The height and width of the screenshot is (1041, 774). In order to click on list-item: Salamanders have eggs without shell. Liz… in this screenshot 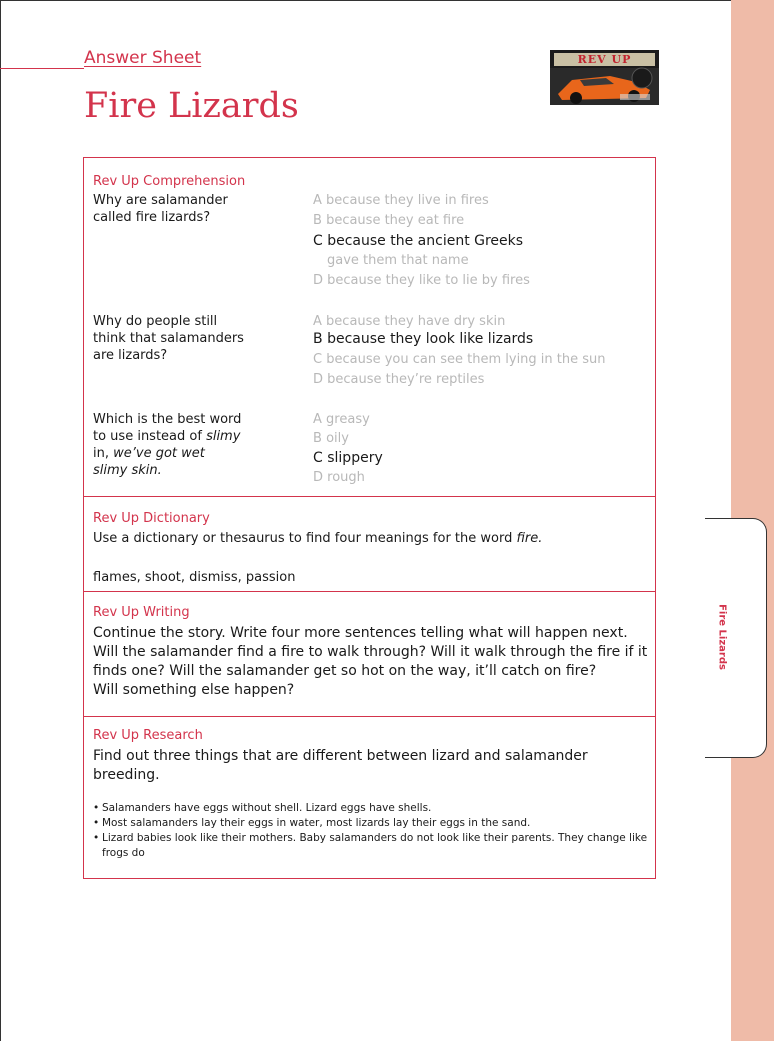, I will do `click(373, 808)`.